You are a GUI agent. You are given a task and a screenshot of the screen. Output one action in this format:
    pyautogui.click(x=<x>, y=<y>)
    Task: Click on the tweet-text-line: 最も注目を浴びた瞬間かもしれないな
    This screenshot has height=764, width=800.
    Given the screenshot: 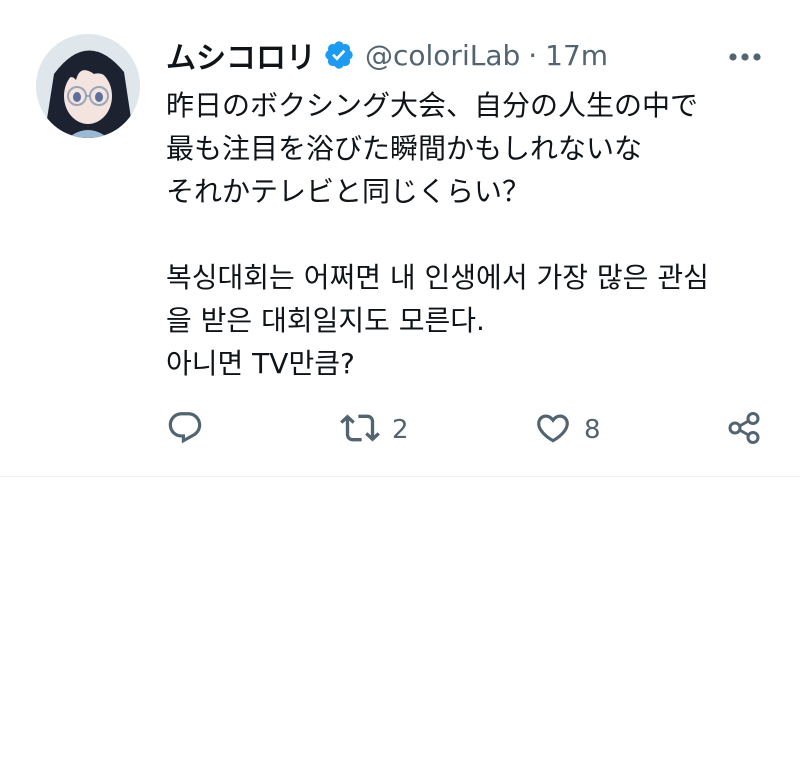 What is the action you would take?
    pyautogui.click(x=404, y=148)
    